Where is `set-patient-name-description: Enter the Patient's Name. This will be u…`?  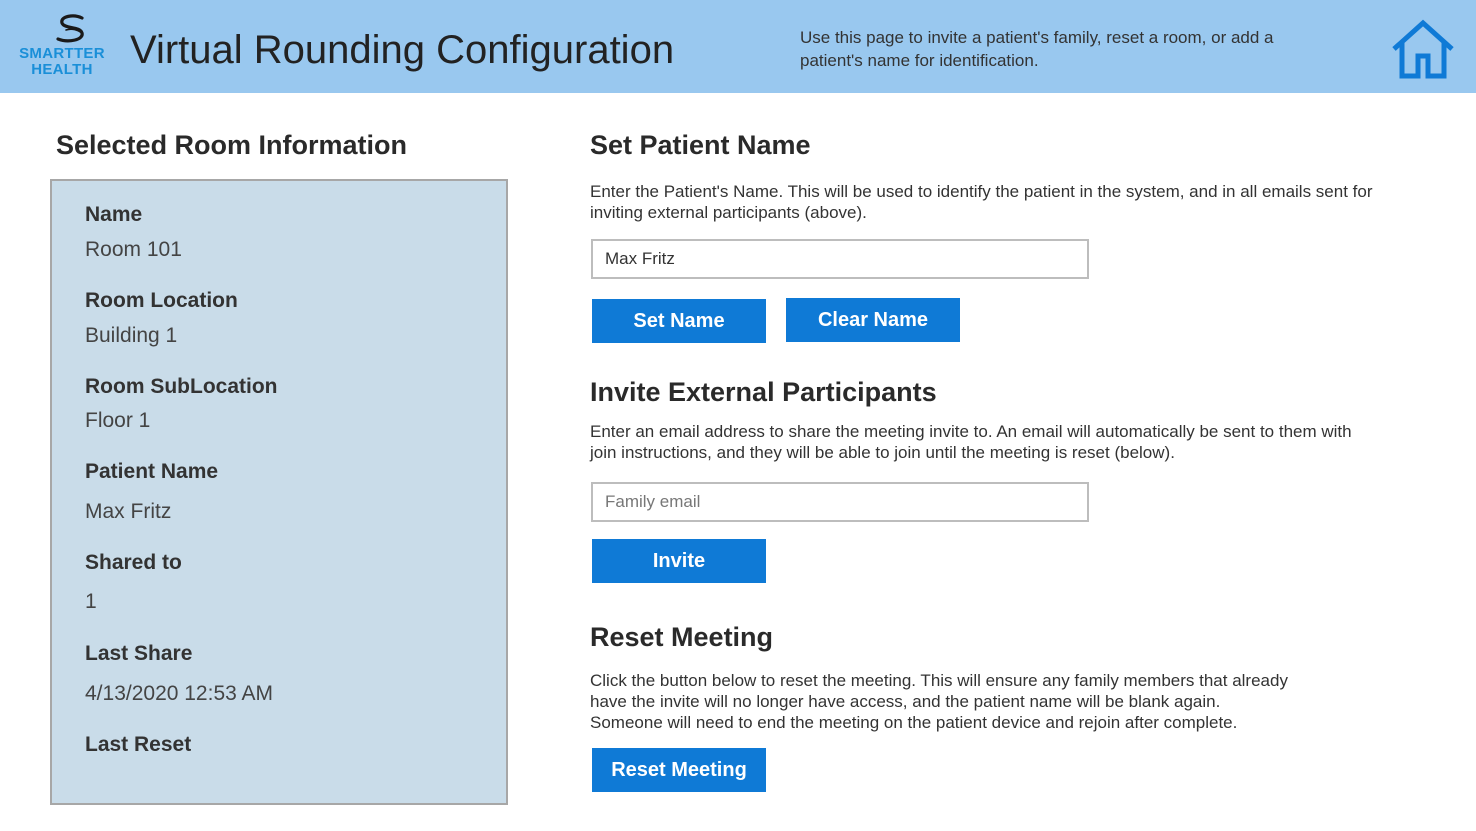 set-patient-name-description: Enter the Patient's Name. This will be u… is located at coordinates (981, 202).